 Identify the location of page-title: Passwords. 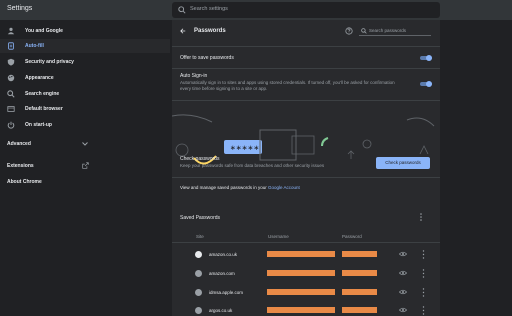
(210, 31).